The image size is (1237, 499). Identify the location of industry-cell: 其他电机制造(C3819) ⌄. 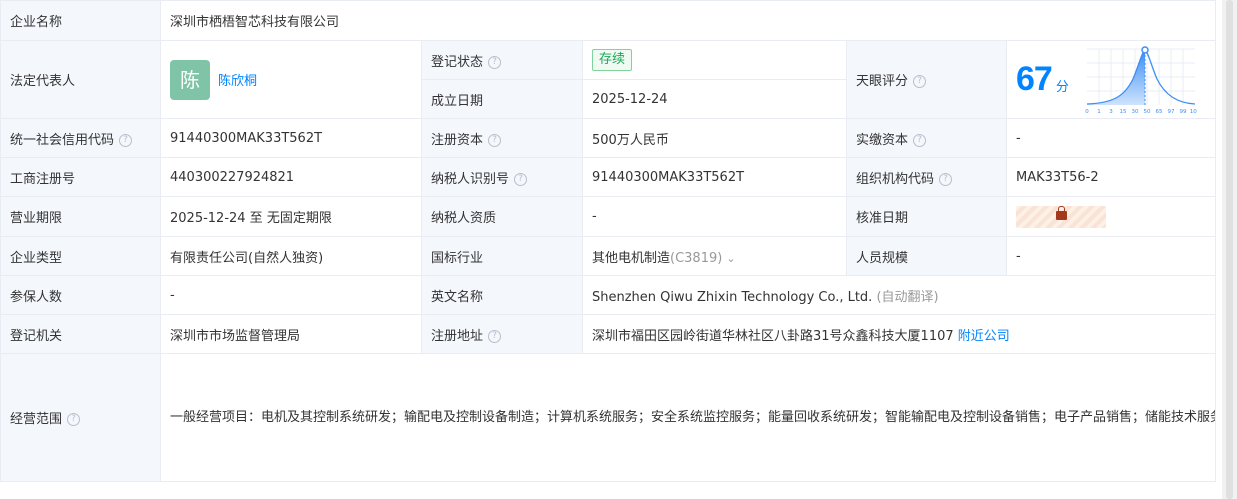
(714, 256).